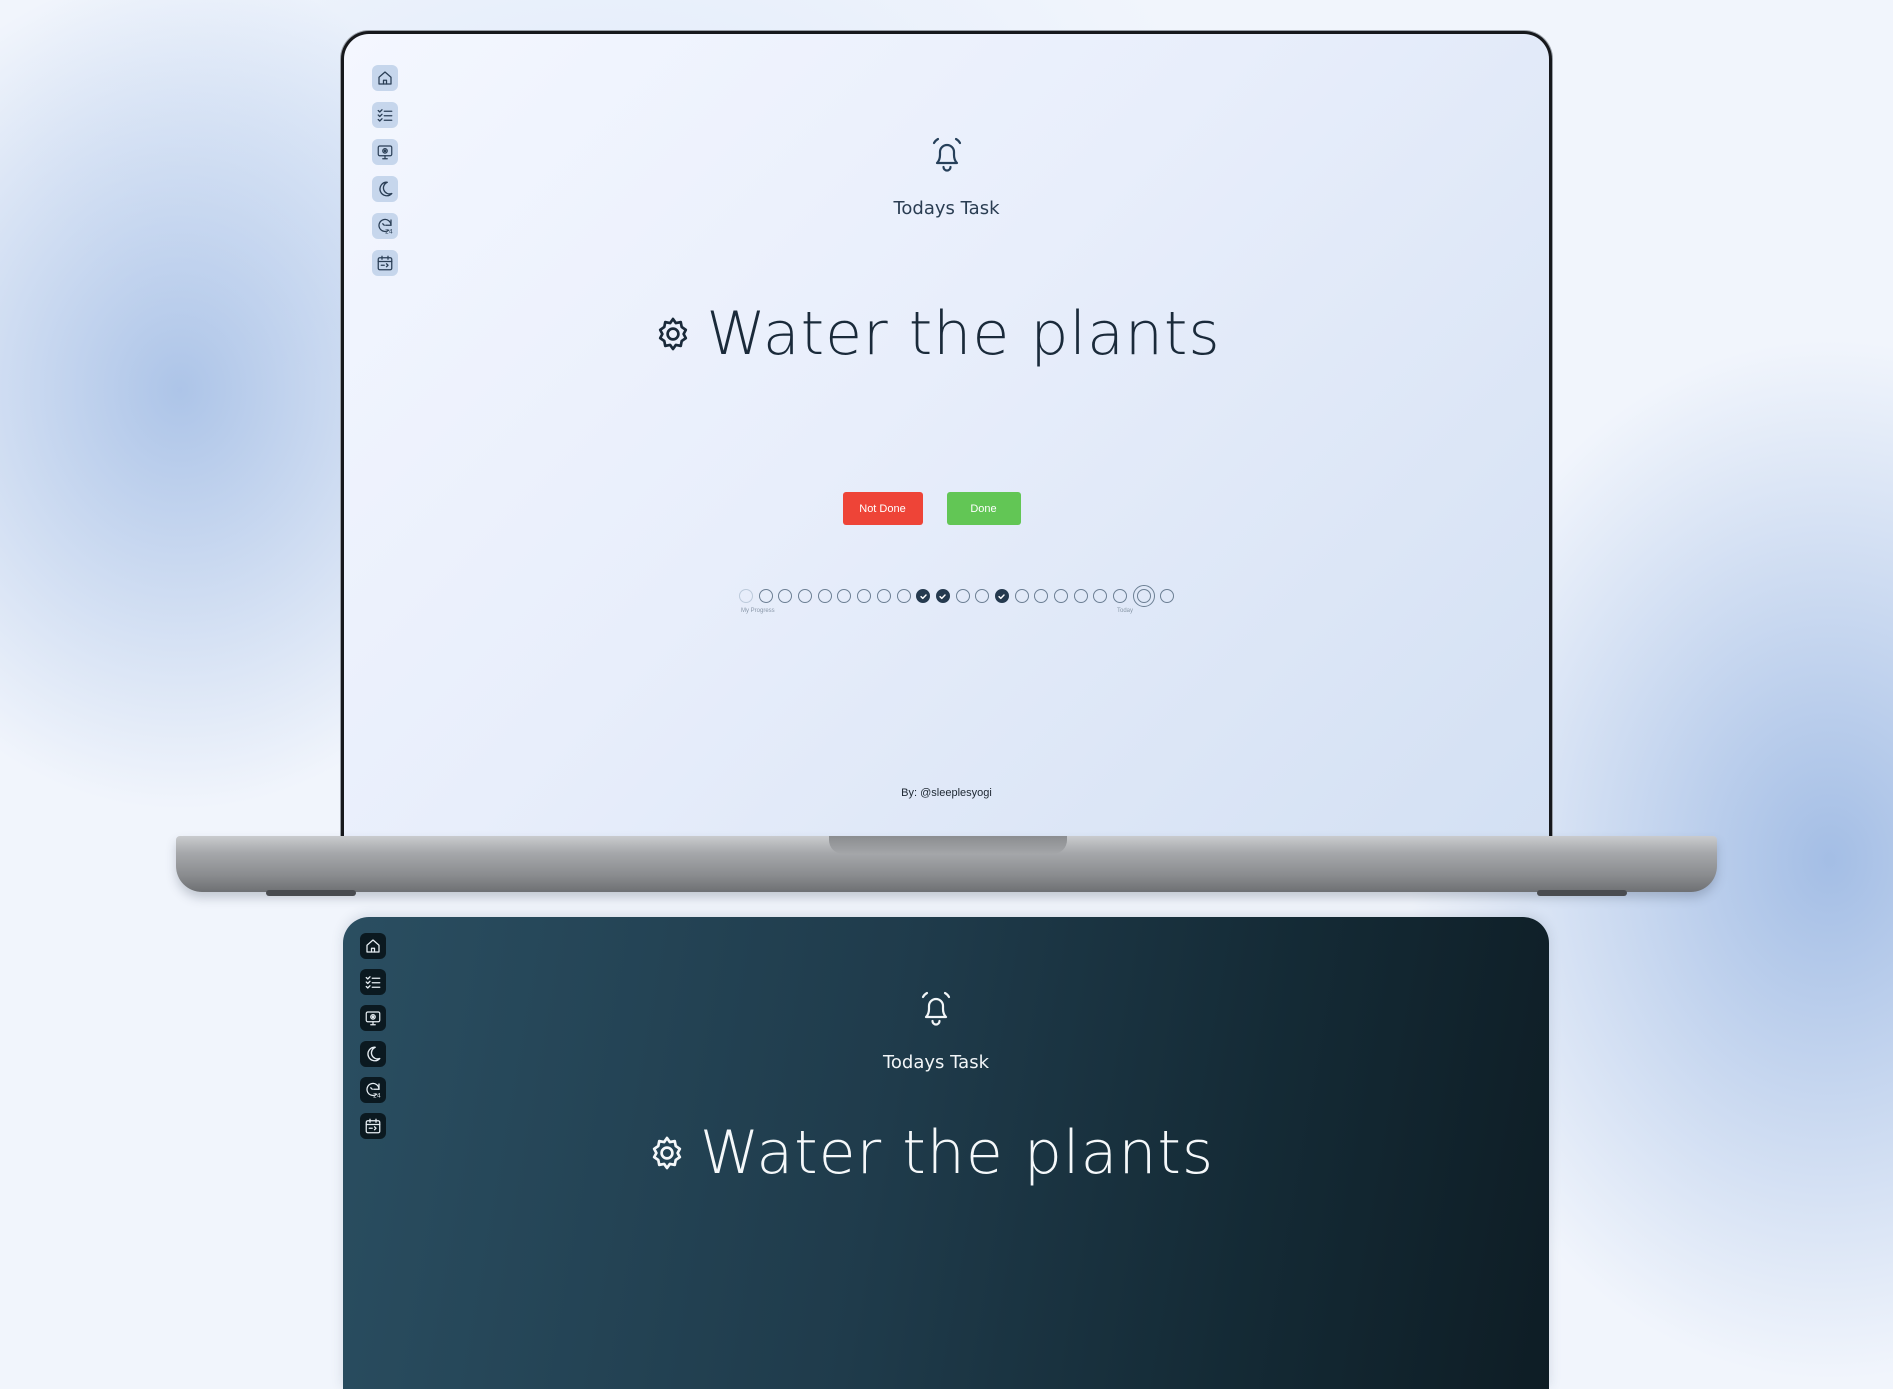 The image size is (1893, 1389). Describe the element at coordinates (1125, 611) in the screenshot. I see `progress-today-label: Today` at that location.